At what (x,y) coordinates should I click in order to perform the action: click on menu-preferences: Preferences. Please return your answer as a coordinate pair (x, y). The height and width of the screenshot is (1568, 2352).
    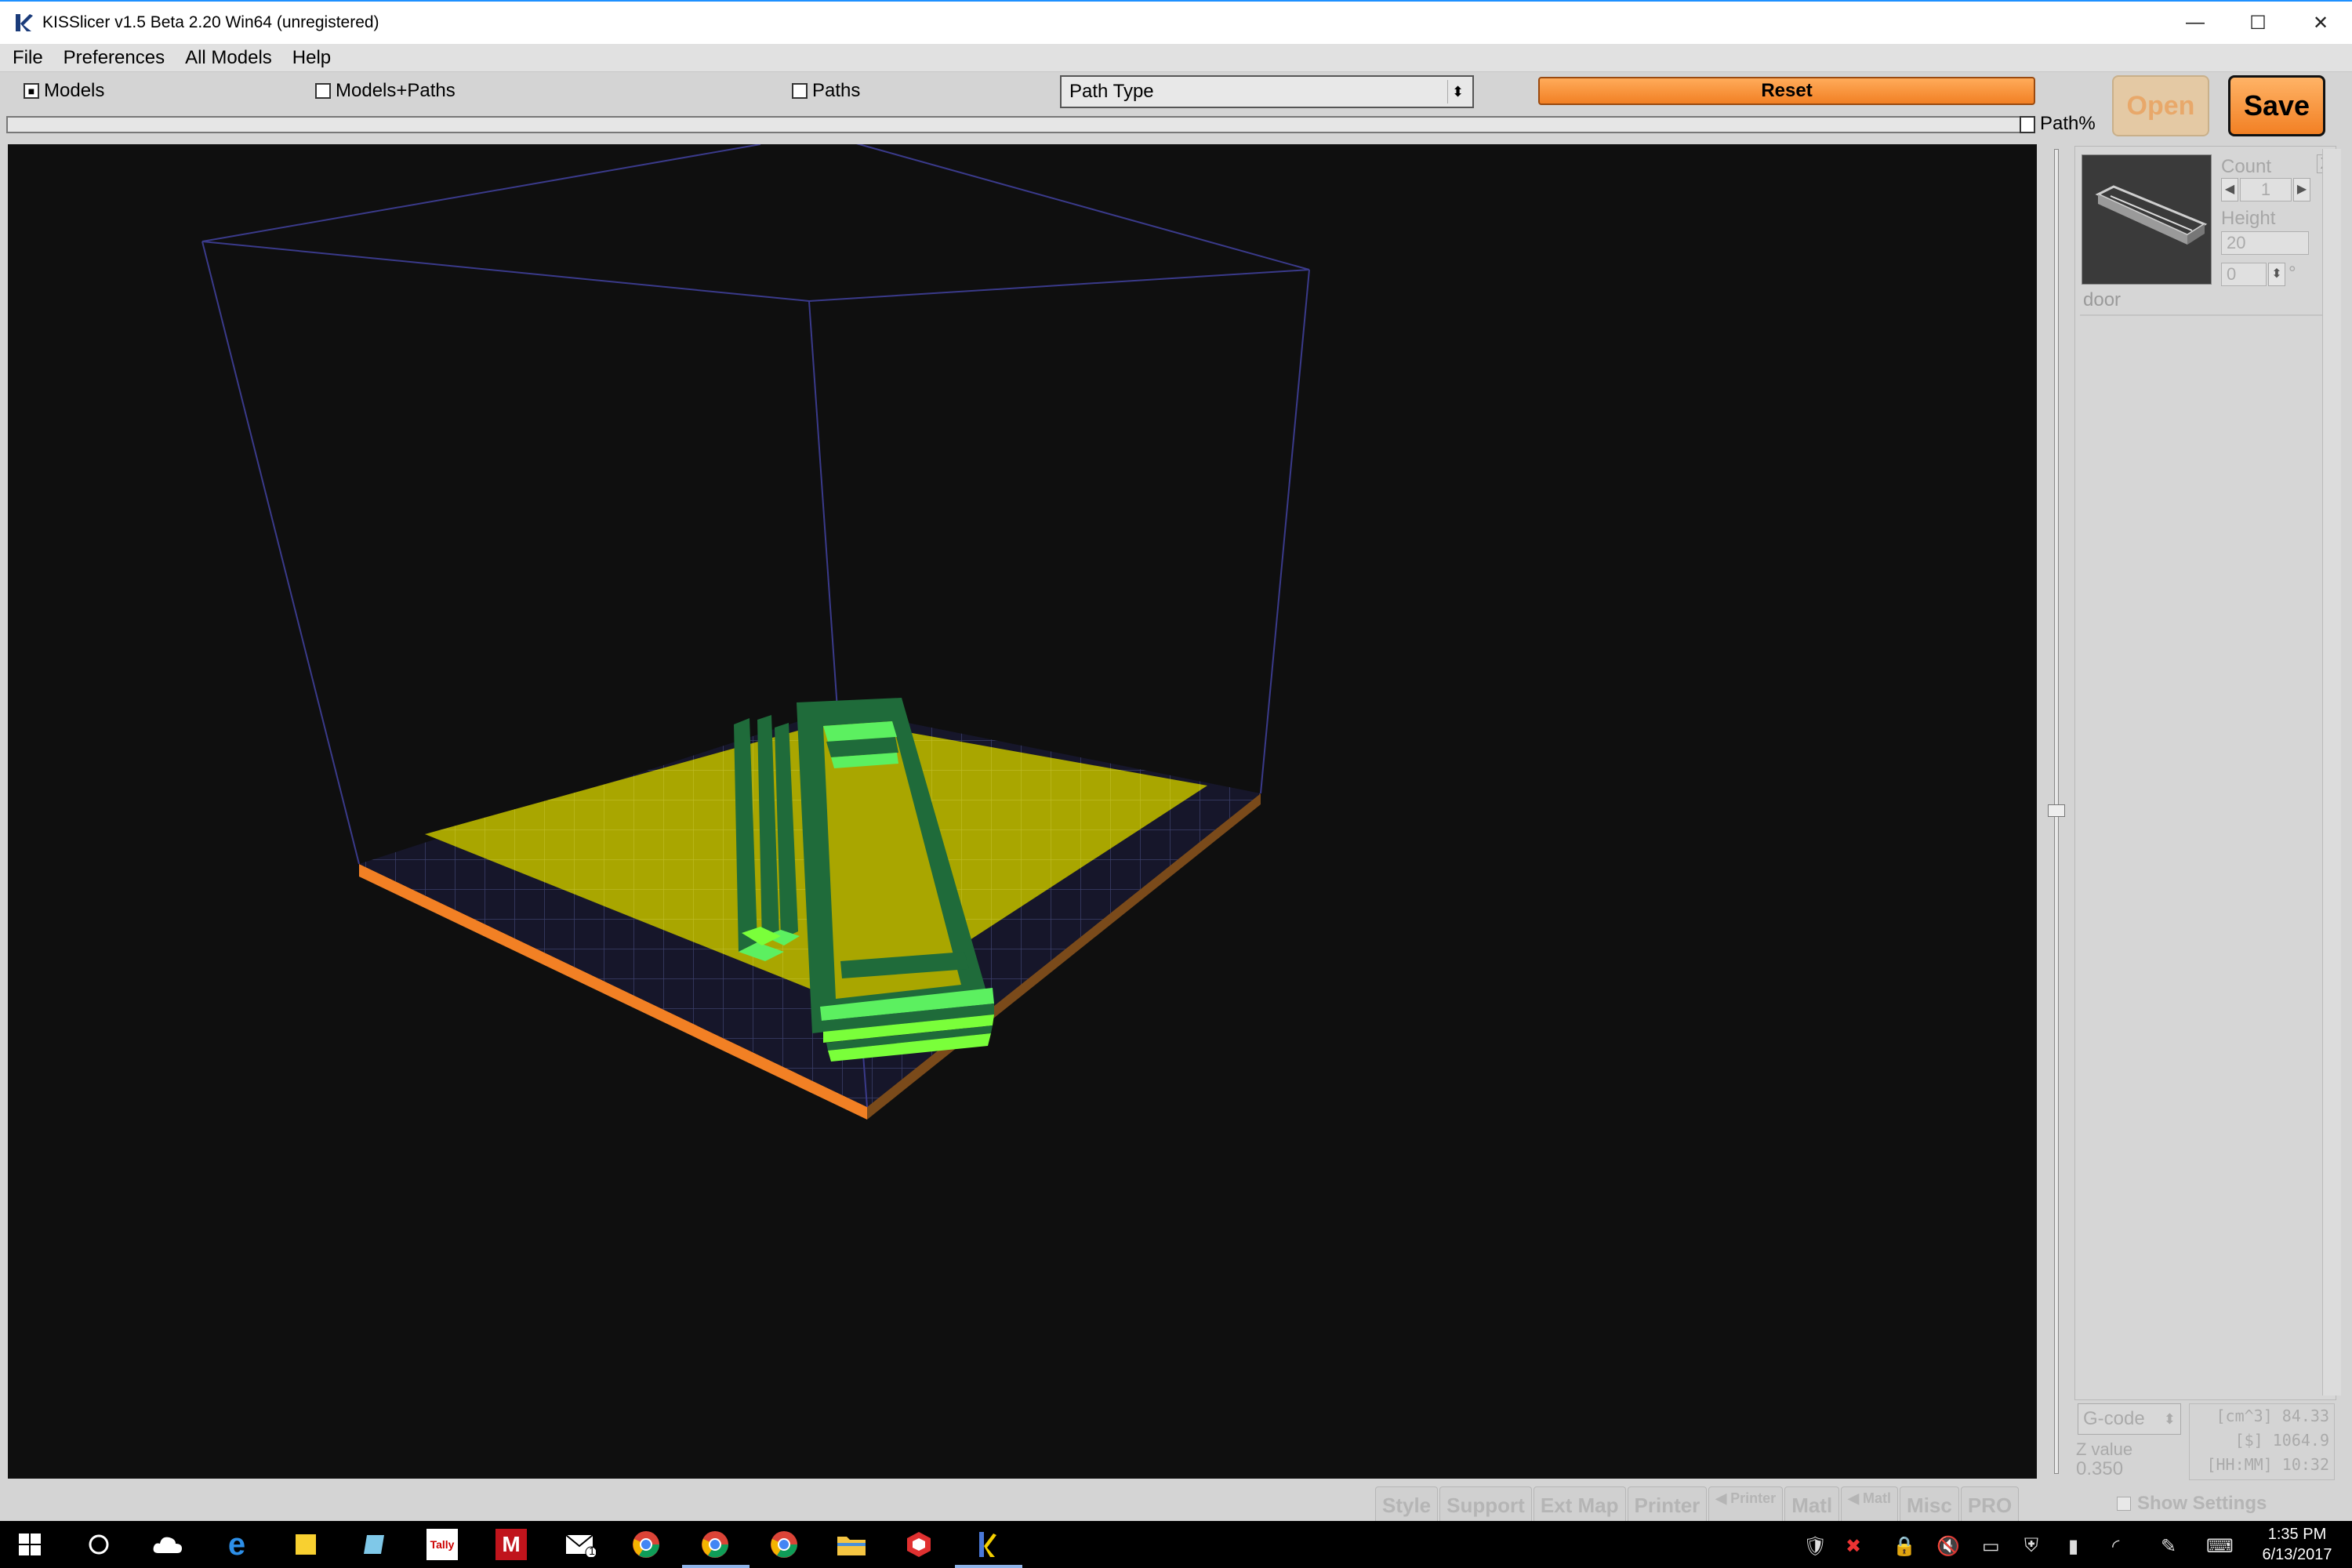
    Looking at the image, I should click on (114, 58).